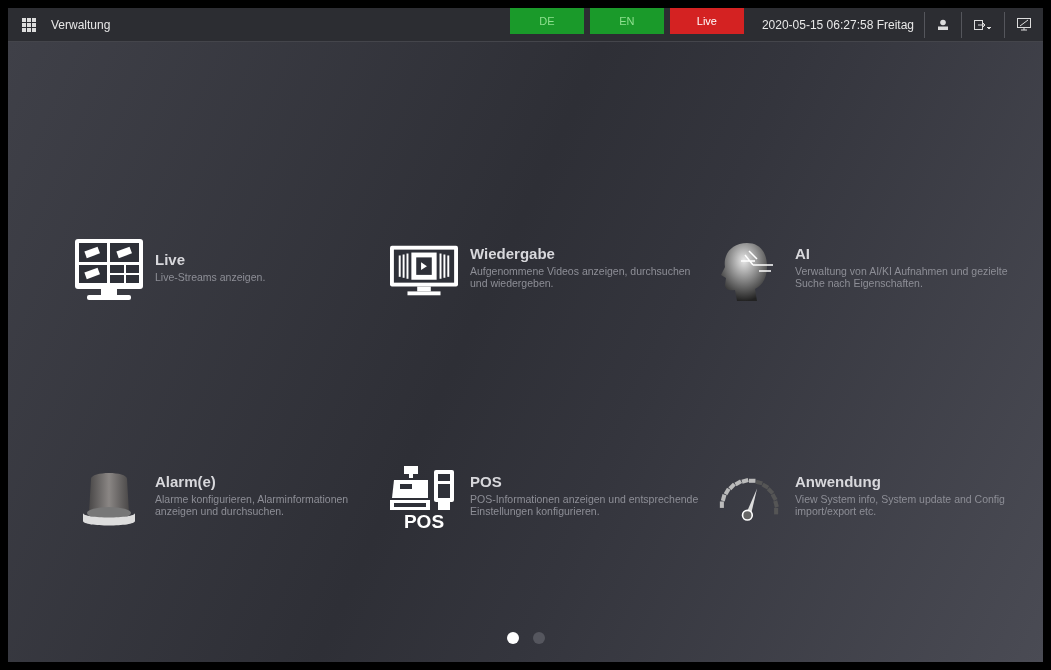  Describe the element at coordinates (210, 277) in the screenshot. I see `tile-description: Live-Streams anzeigen.` at that location.